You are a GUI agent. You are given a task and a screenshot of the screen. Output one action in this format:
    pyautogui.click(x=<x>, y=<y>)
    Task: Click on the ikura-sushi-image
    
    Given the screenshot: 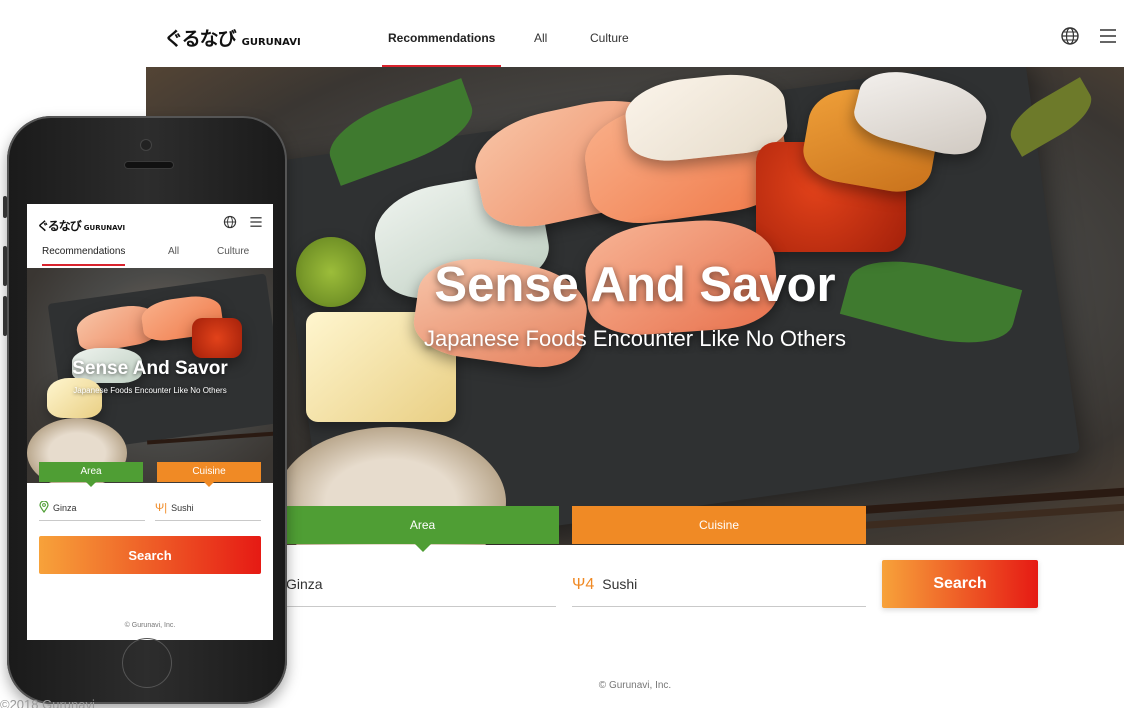 What is the action you would take?
    pyautogui.click(x=217, y=338)
    